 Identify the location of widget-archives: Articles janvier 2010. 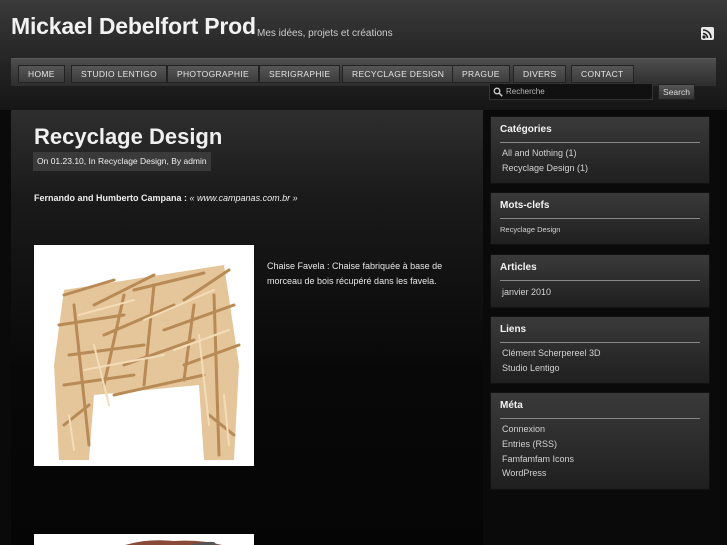
(600, 281).